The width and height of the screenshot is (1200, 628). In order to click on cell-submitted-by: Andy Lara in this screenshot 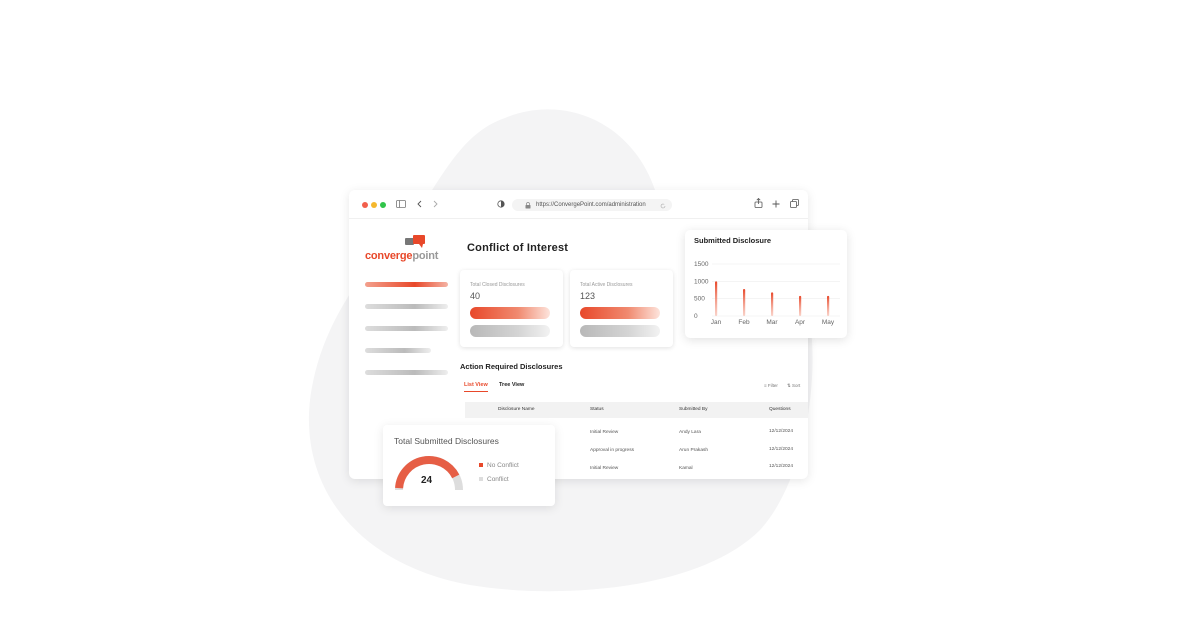, I will do `click(690, 432)`.